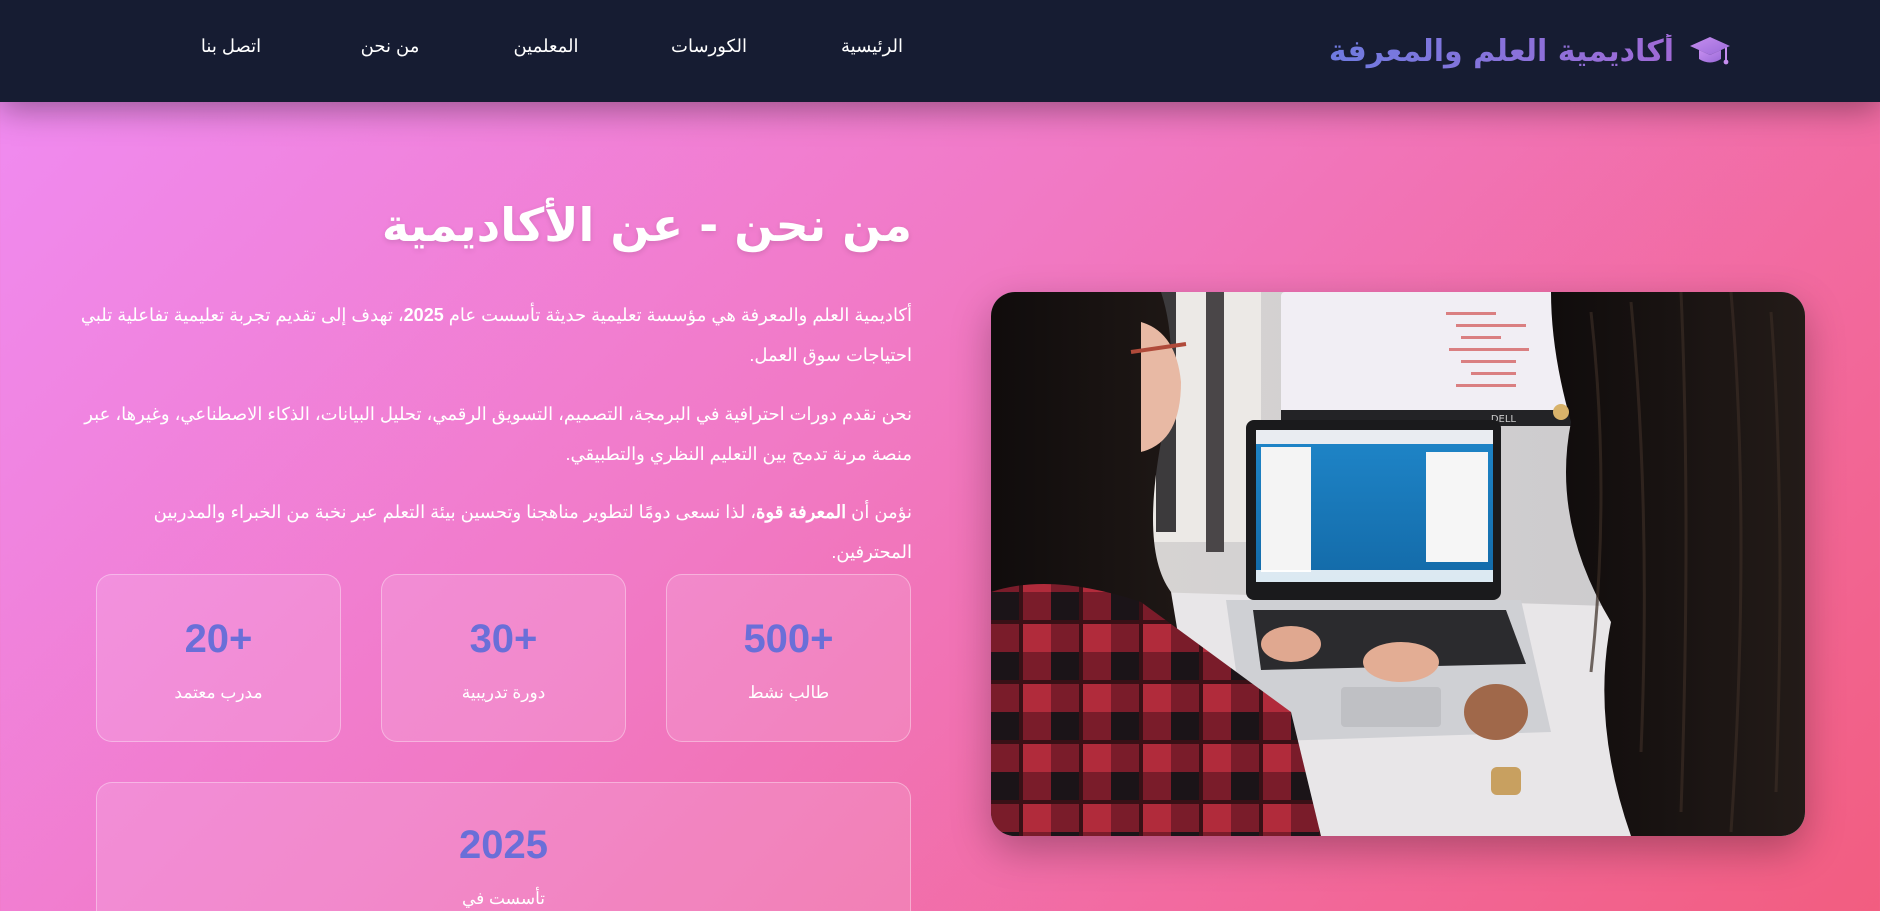  What do you see at coordinates (503, 639) in the screenshot?
I see `stat-courses-value: 30+` at bounding box center [503, 639].